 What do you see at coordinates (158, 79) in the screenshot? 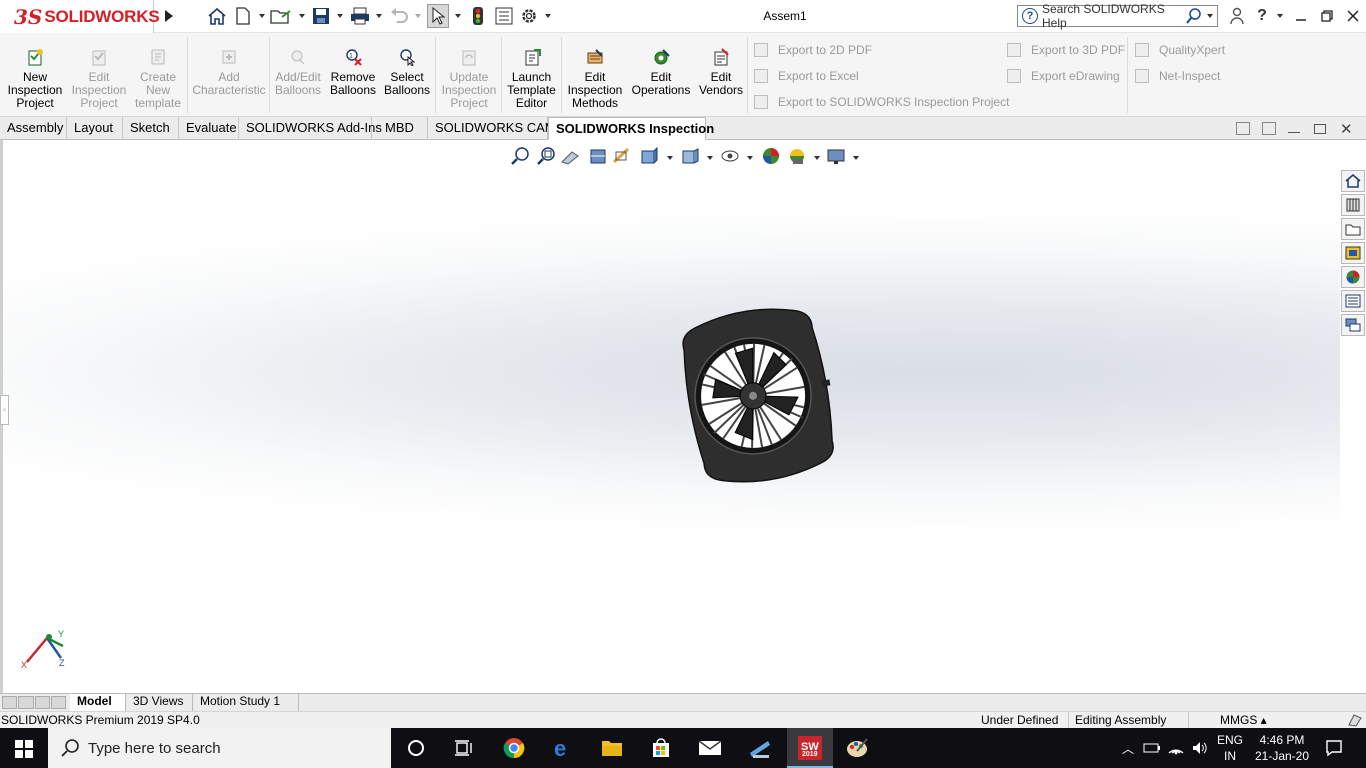
I see `create-new-template-button: Create New template` at bounding box center [158, 79].